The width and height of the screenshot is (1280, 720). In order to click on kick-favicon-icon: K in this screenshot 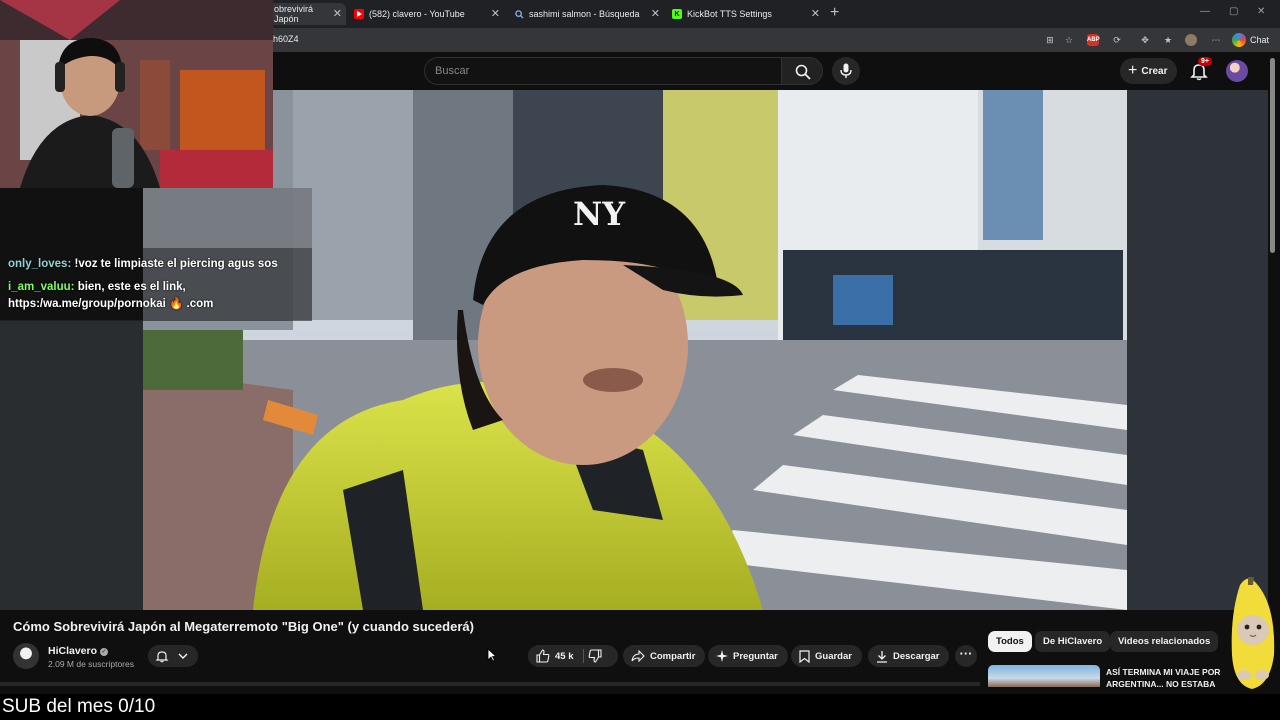, I will do `click(677, 14)`.